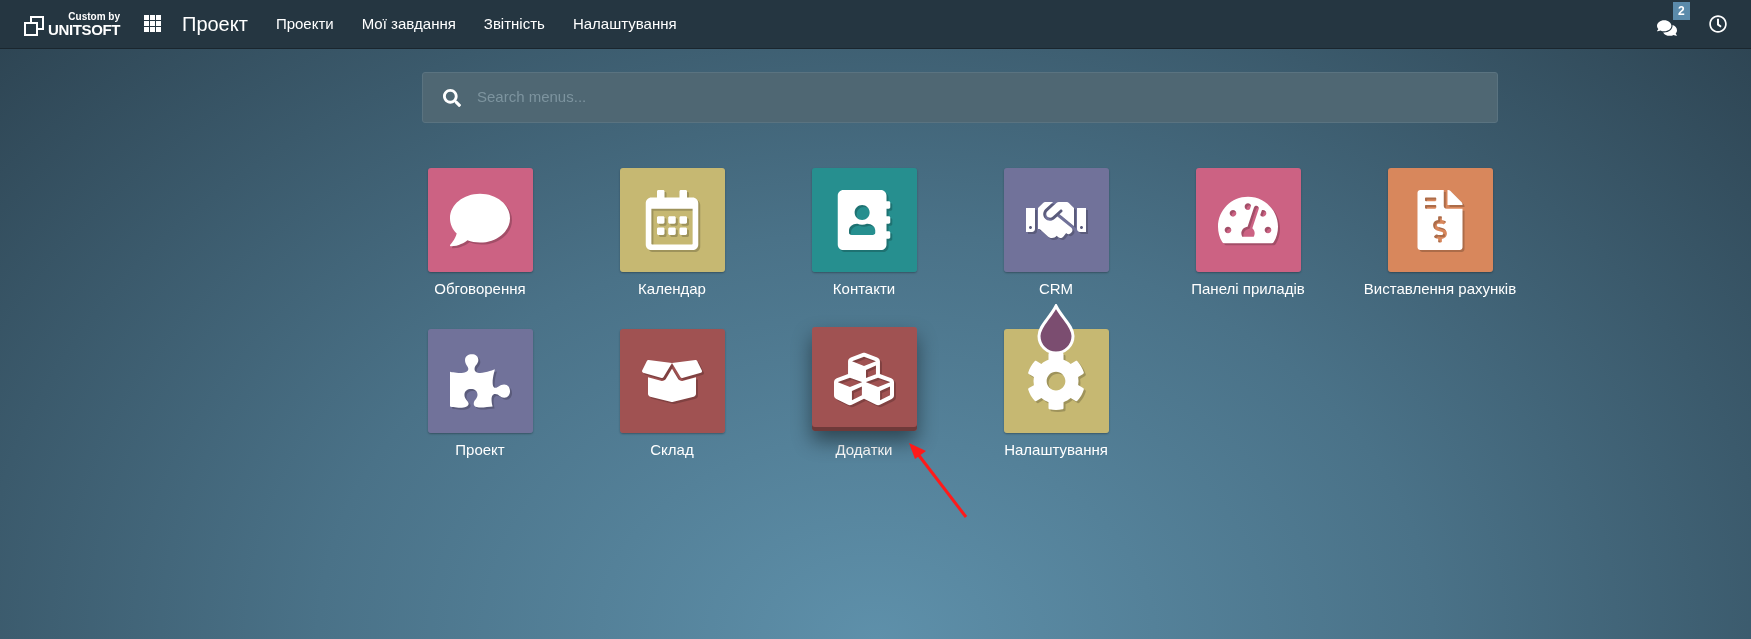 The height and width of the screenshot is (639, 1751). Describe the element at coordinates (452, 97) in the screenshot. I see `search-icon` at that location.